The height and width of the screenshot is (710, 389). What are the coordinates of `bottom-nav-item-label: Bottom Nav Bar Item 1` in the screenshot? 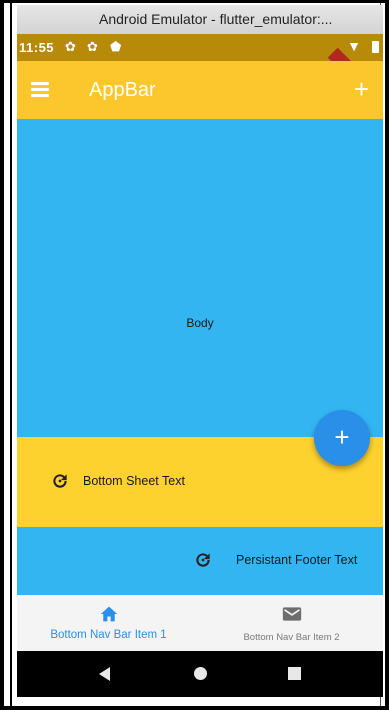 It's located at (108, 635).